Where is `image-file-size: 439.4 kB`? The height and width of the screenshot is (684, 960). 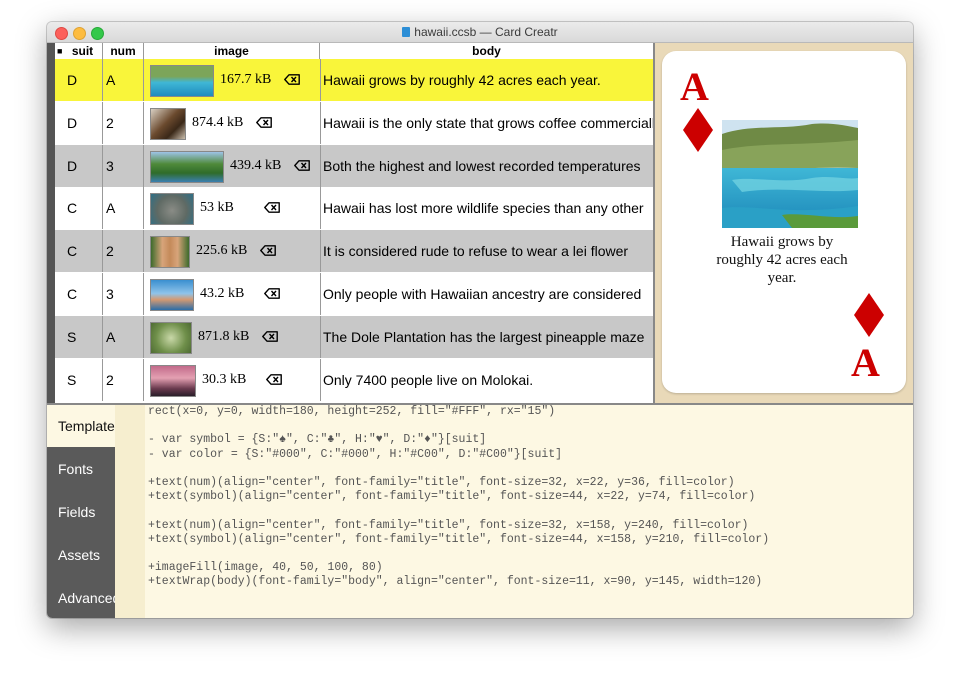 image-file-size: 439.4 kB is located at coordinates (256, 165).